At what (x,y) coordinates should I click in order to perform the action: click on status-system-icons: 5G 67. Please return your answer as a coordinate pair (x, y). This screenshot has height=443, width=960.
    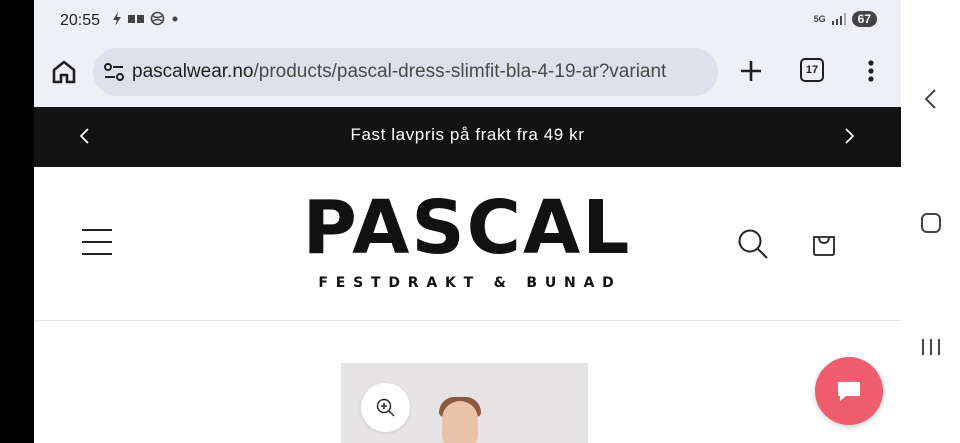
    Looking at the image, I should click on (845, 19).